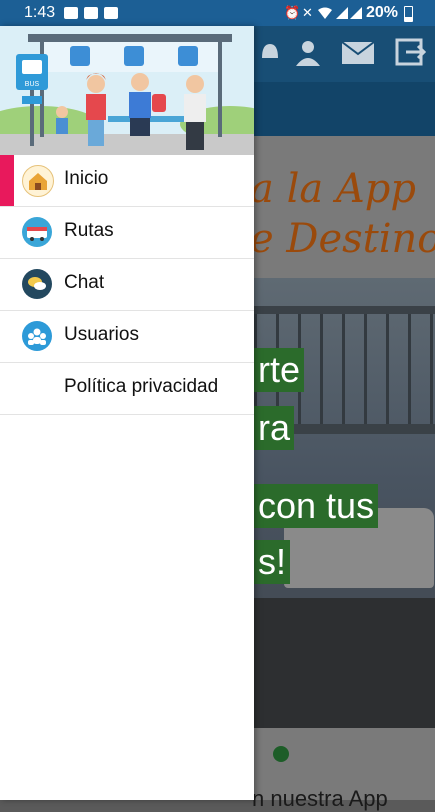 The image size is (435, 812). I want to click on mute-icon: ✕, so click(307, 12).